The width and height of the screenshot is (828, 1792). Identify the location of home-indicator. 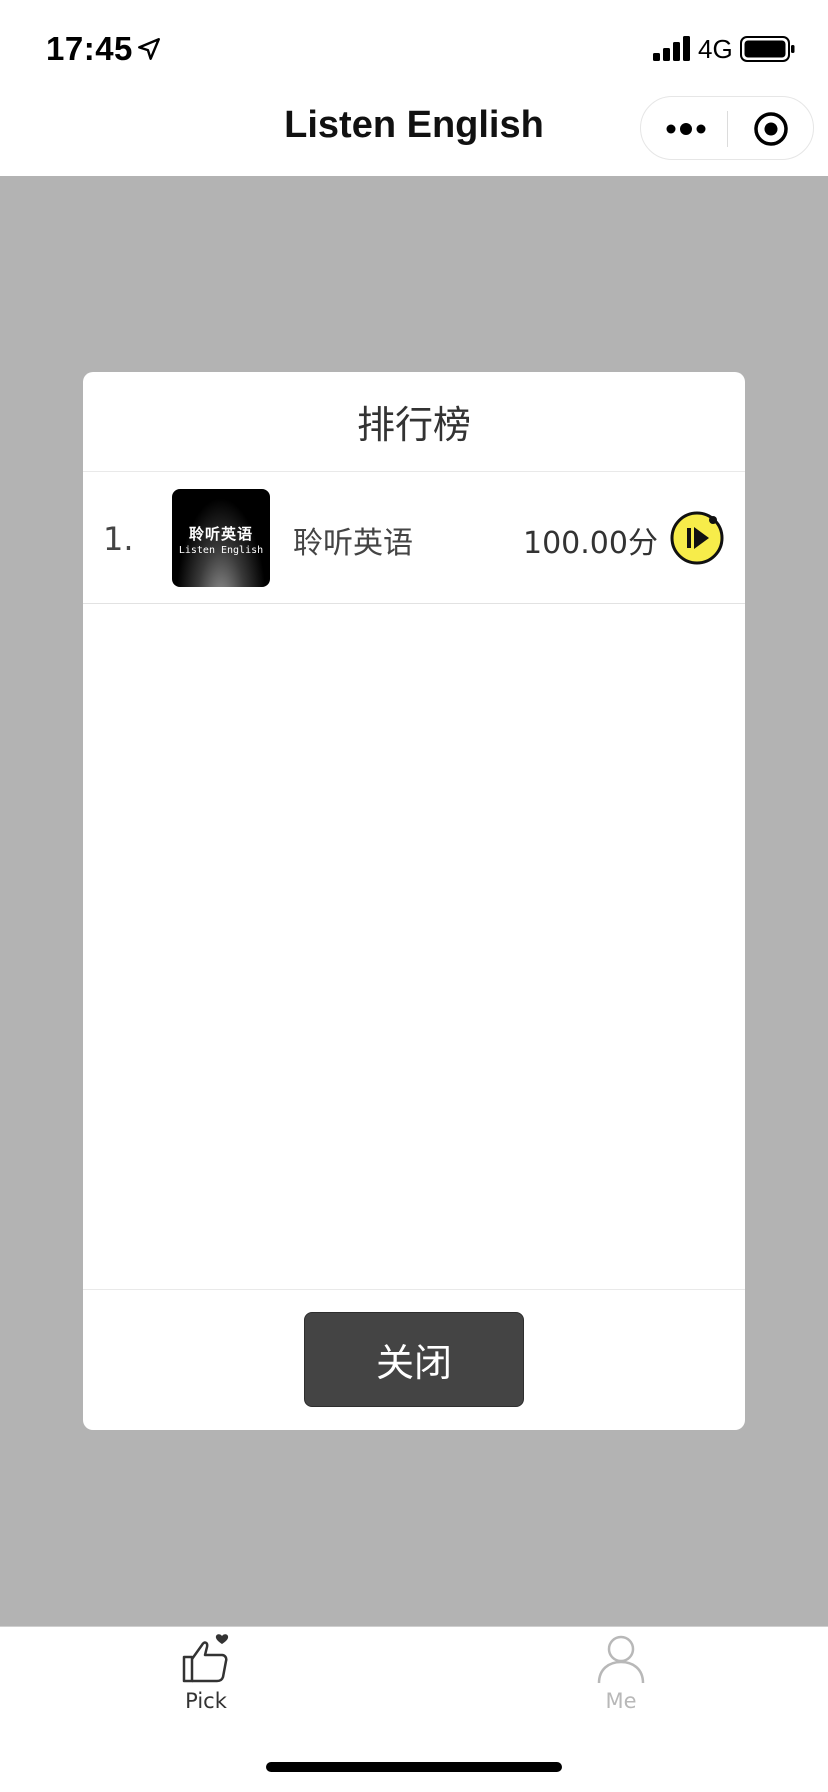
(414, 1767).